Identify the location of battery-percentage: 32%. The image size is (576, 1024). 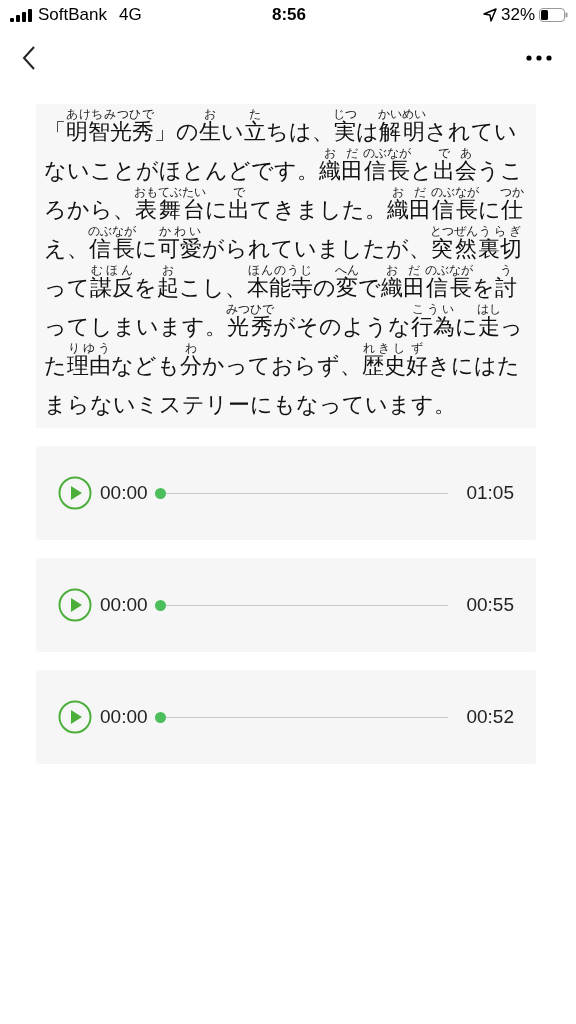
(517, 15).